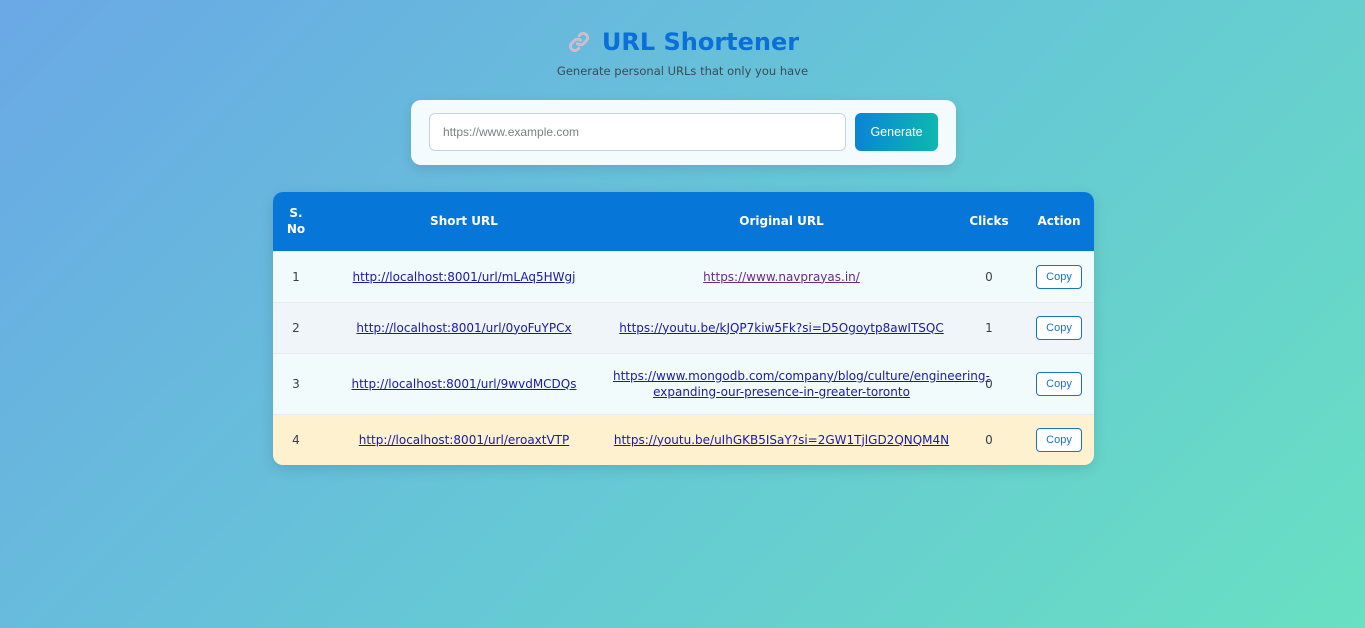 The width and height of the screenshot is (1365, 628). I want to click on column-header-original-url: Original URL, so click(781, 221).